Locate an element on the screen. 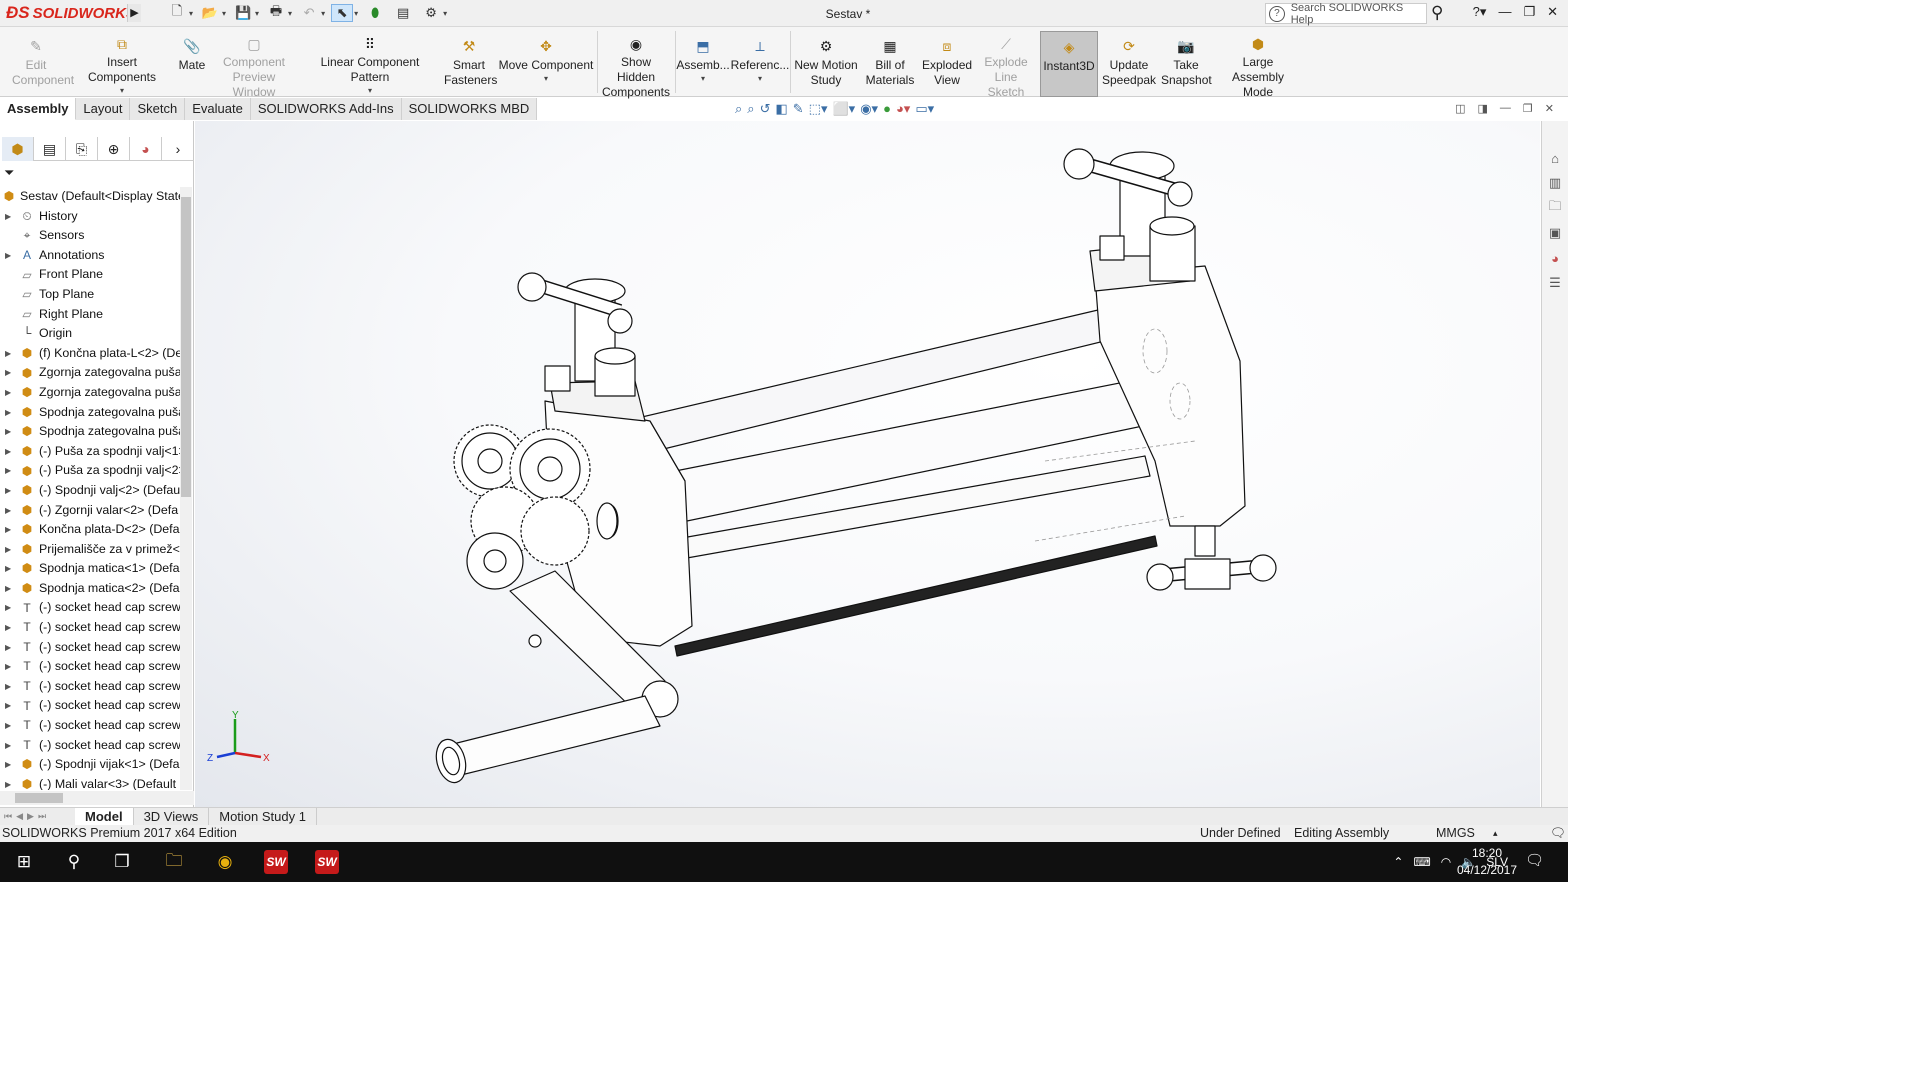 This screenshot has height=1080, width=1920. options-dropdown-icon: ▾ is located at coordinates (445, 13).